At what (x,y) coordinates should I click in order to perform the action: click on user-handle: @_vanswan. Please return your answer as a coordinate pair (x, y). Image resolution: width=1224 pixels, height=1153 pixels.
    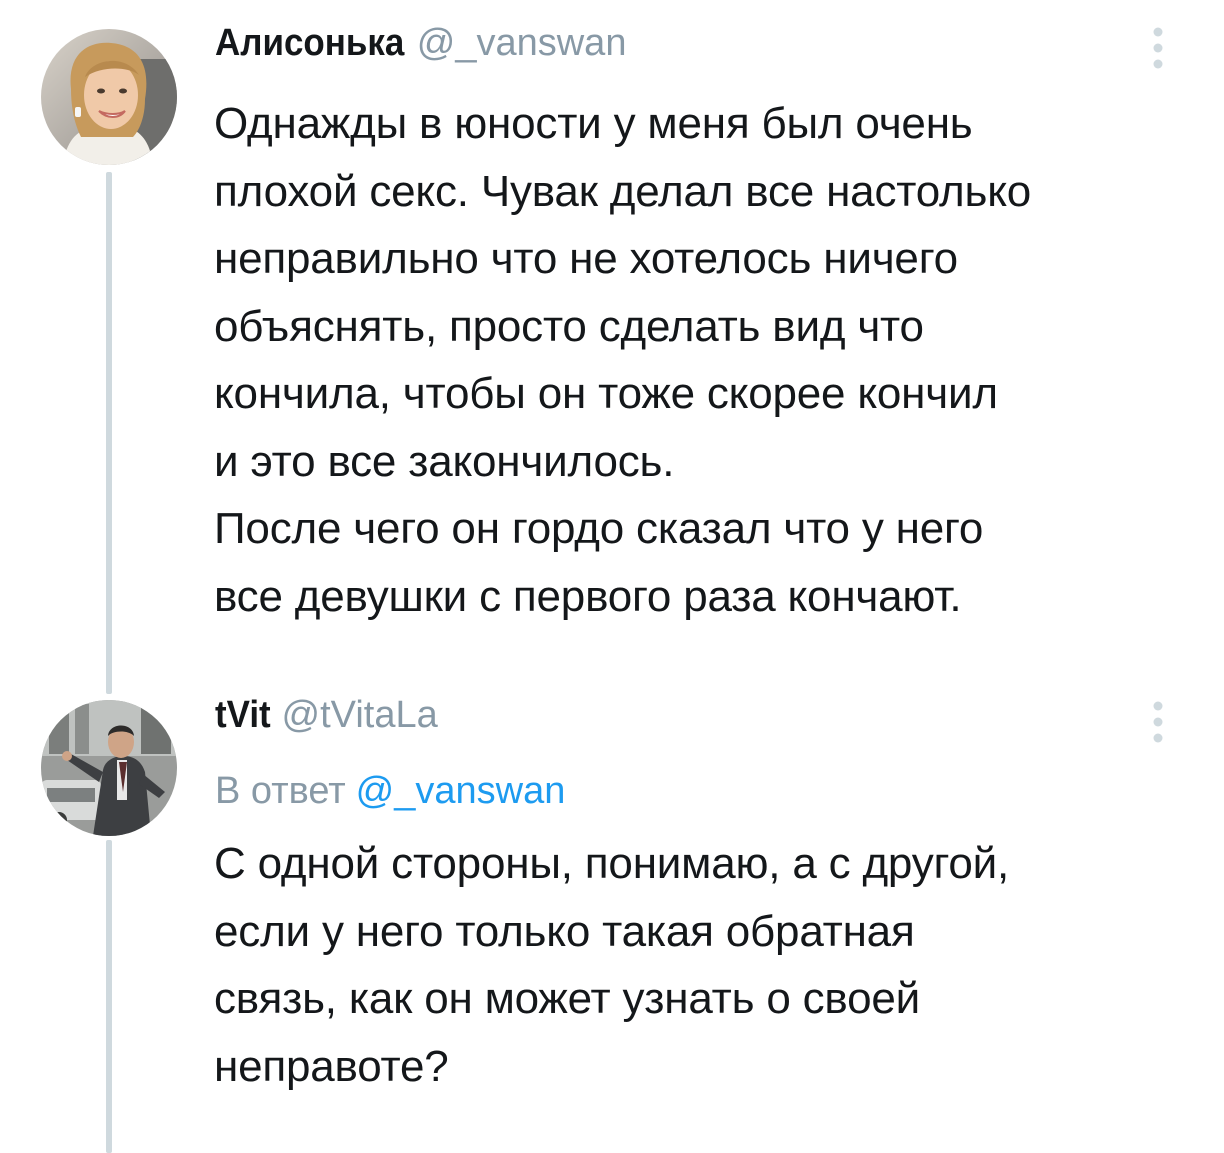
    Looking at the image, I should click on (522, 43).